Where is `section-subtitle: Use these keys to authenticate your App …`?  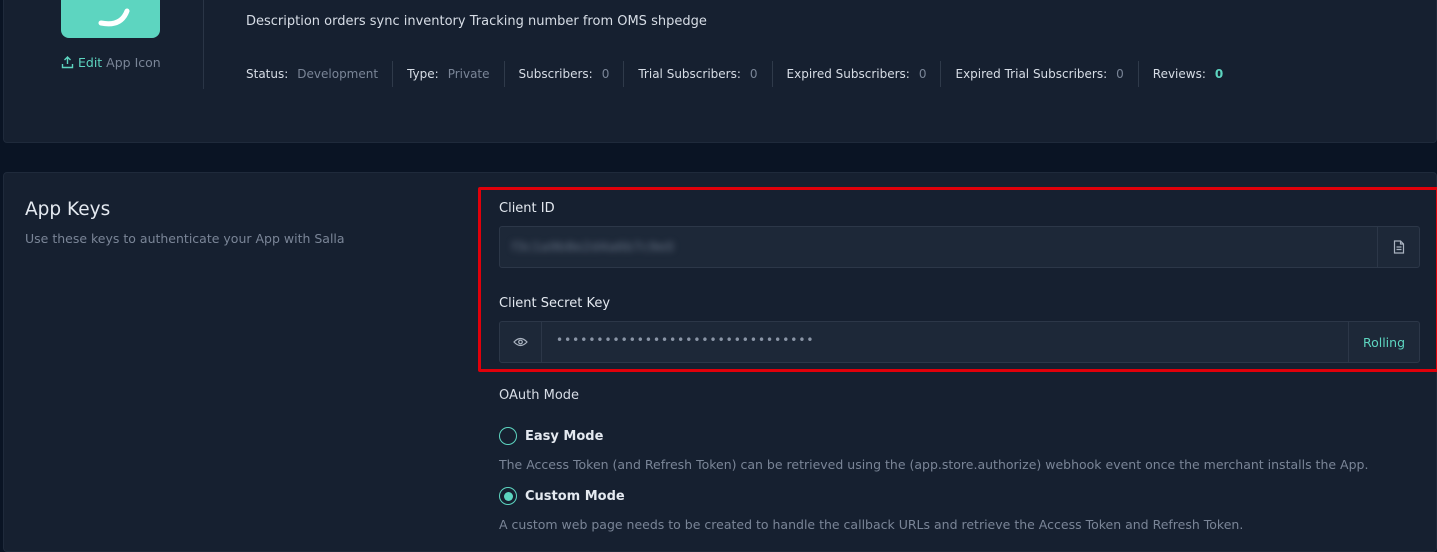 section-subtitle: Use these keys to authenticate your App … is located at coordinates (185, 238).